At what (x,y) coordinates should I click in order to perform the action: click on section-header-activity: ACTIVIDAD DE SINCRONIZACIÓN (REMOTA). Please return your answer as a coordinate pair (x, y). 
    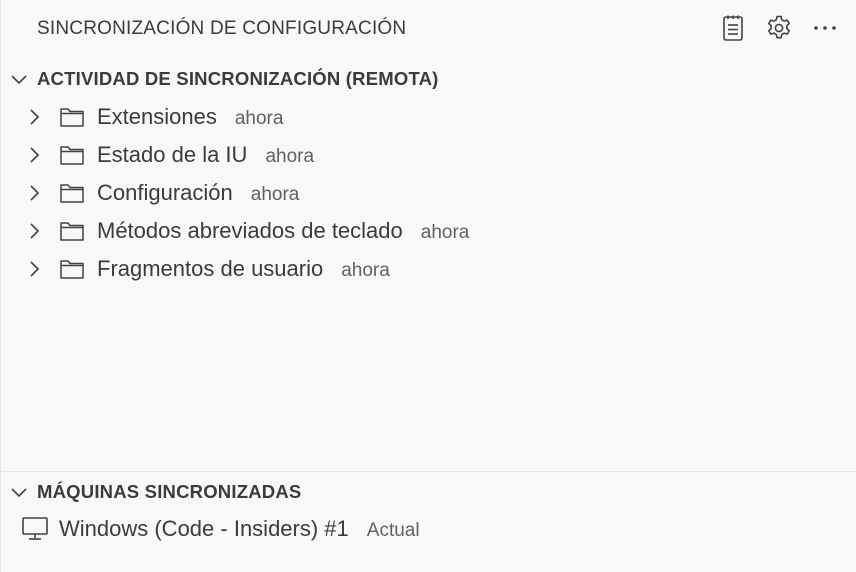
    Looking at the image, I should click on (428, 79).